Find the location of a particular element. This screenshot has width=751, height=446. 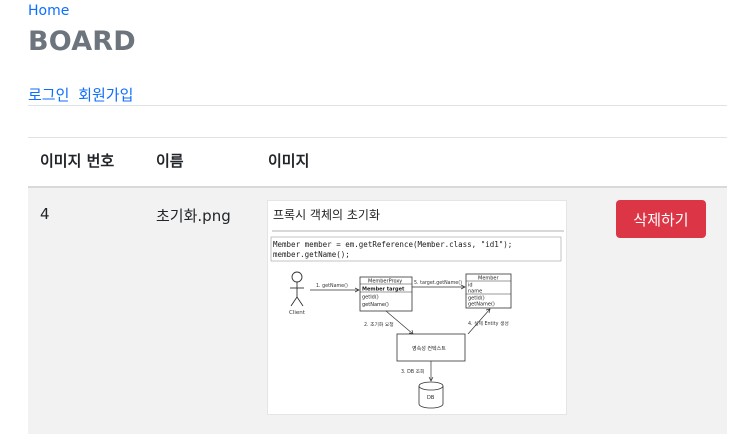

row-name: 초기화.png is located at coordinates (193, 216).